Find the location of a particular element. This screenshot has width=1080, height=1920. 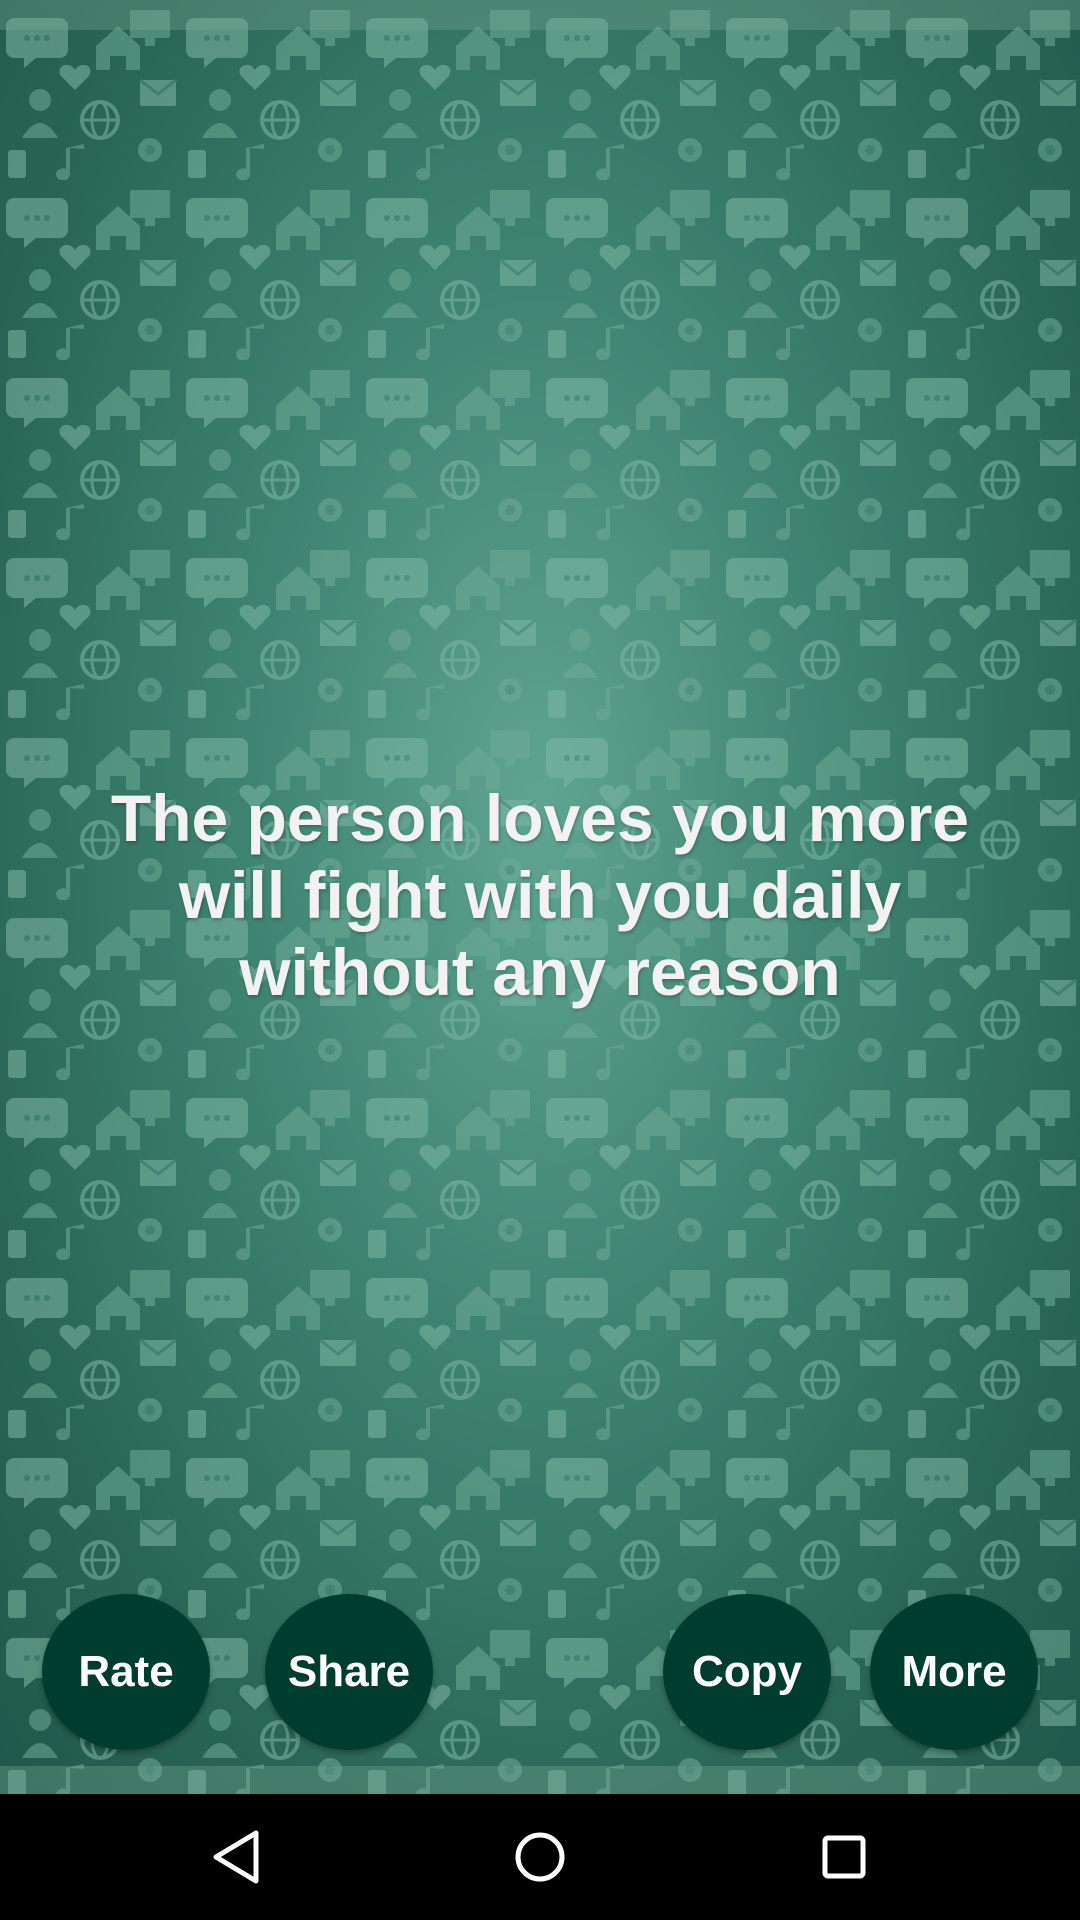

rate-button: Rate is located at coordinates (126, 1672).